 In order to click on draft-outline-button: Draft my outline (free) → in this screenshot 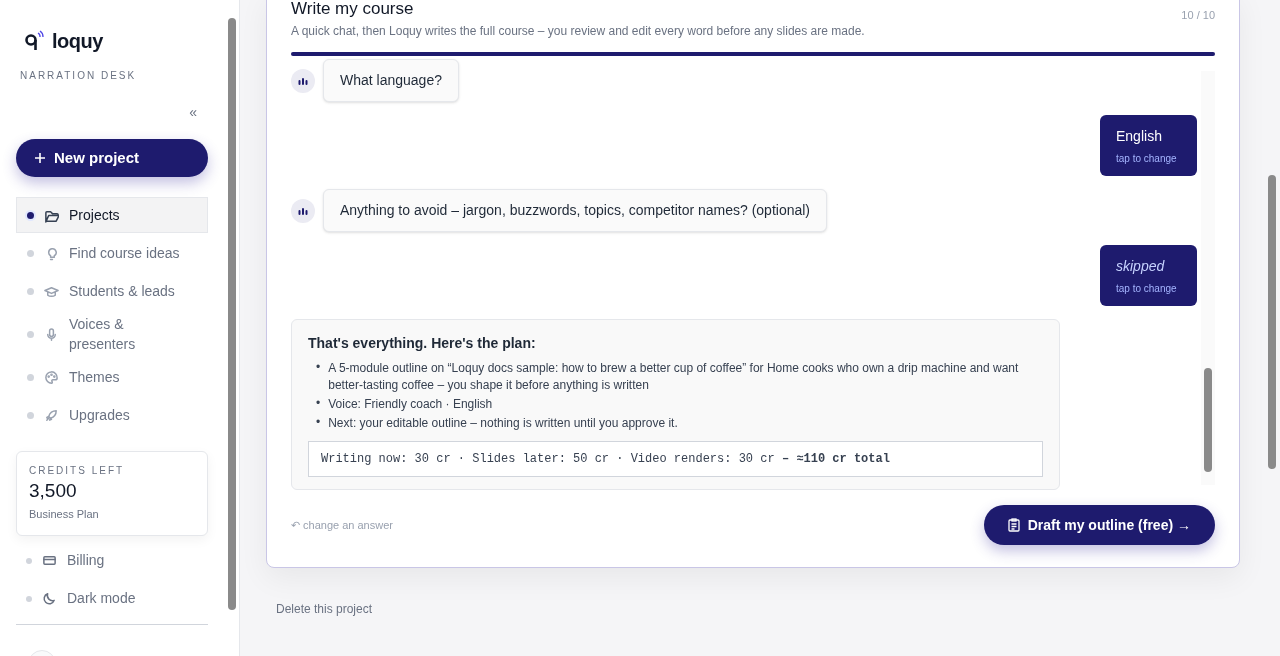, I will do `click(1099, 525)`.